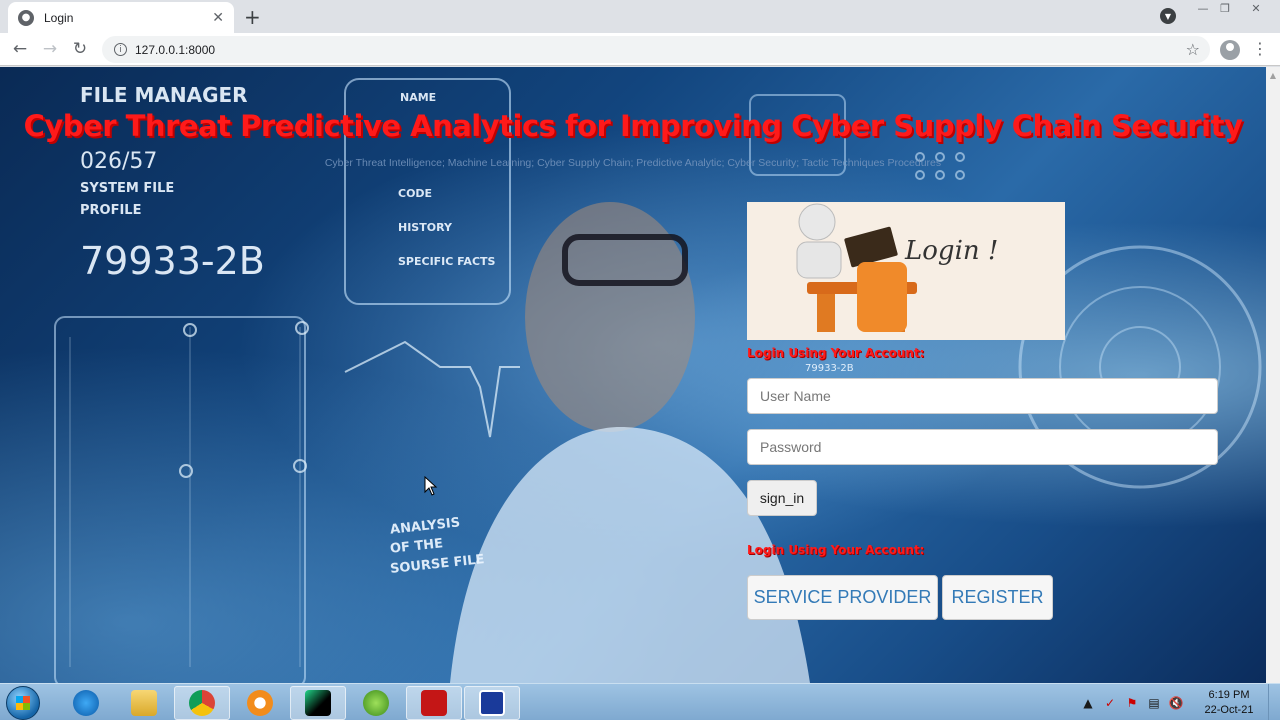 Image resolution: width=1280 pixels, height=720 pixels. Describe the element at coordinates (1088, 703) in the screenshot. I see `show-hidden-icons-icon: ▲` at that location.